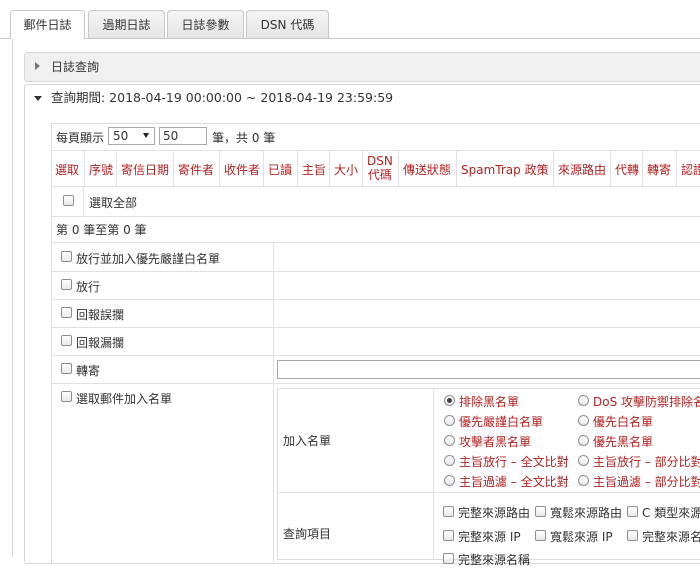  I want to click on full-source-ip-checkbox, so click(448, 535).